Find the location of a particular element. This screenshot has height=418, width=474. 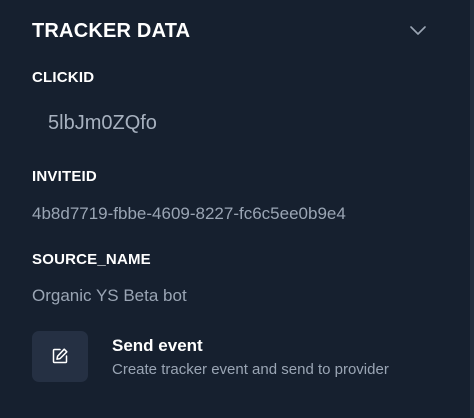

source-name-label: SOURCE_NAME is located at coordinates (91, 259).